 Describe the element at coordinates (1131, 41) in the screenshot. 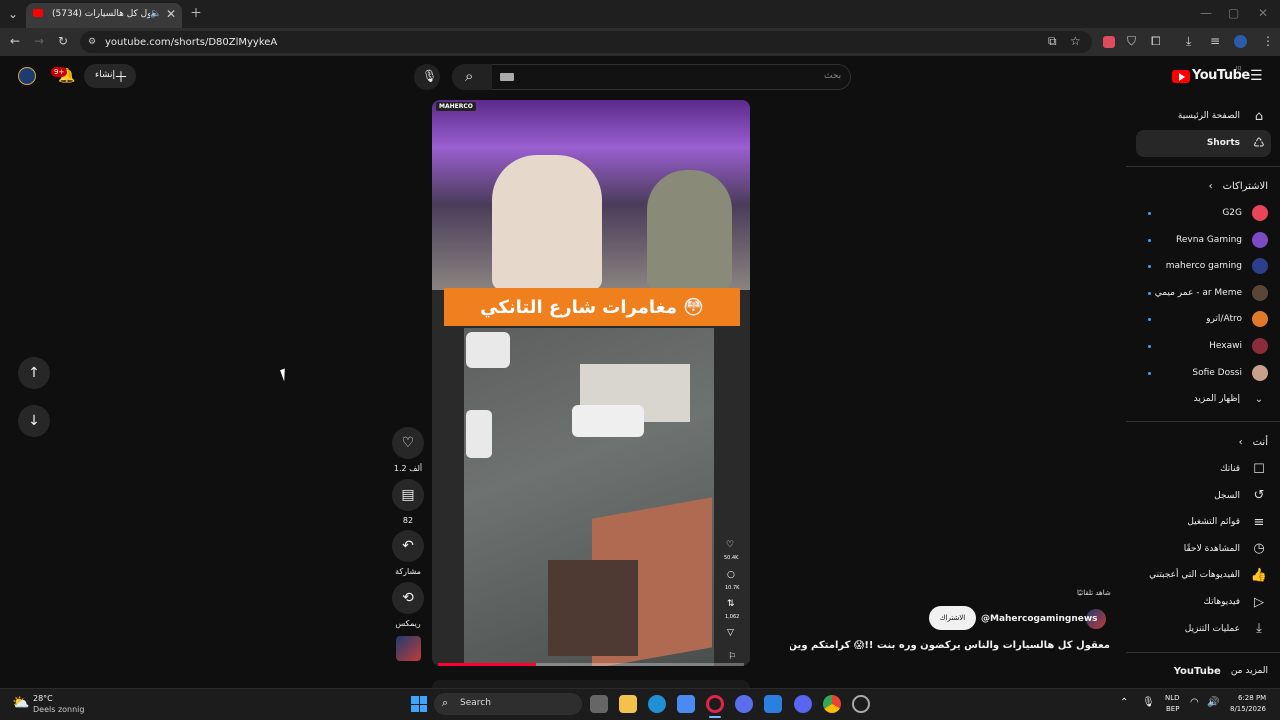

I see `shield-icon: ⛉` at that location.